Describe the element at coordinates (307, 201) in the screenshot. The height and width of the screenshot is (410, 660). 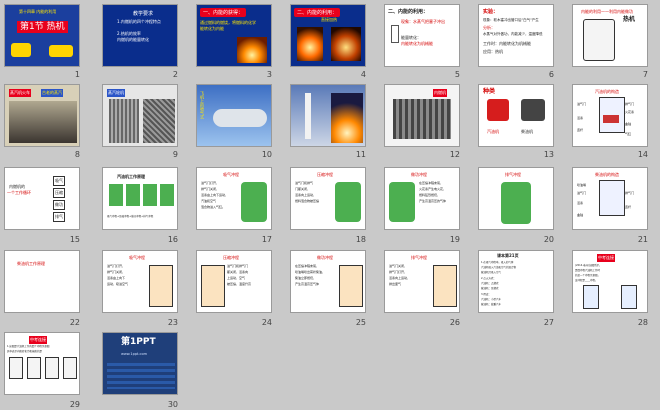
I see `slide-text: 燃料混合物被压缩` at that location.